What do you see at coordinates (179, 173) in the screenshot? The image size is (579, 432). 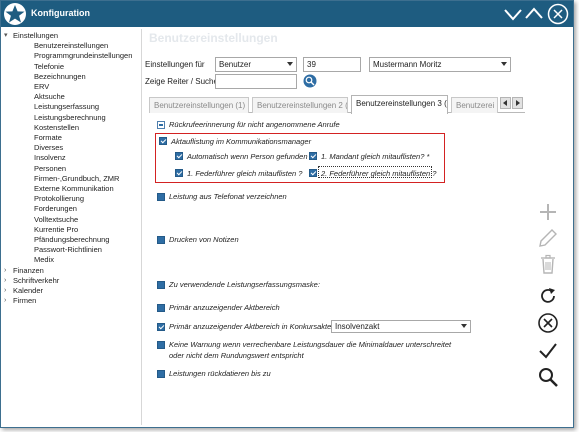 I see `first-leader-checkbox` at bounding box center [179, 173].